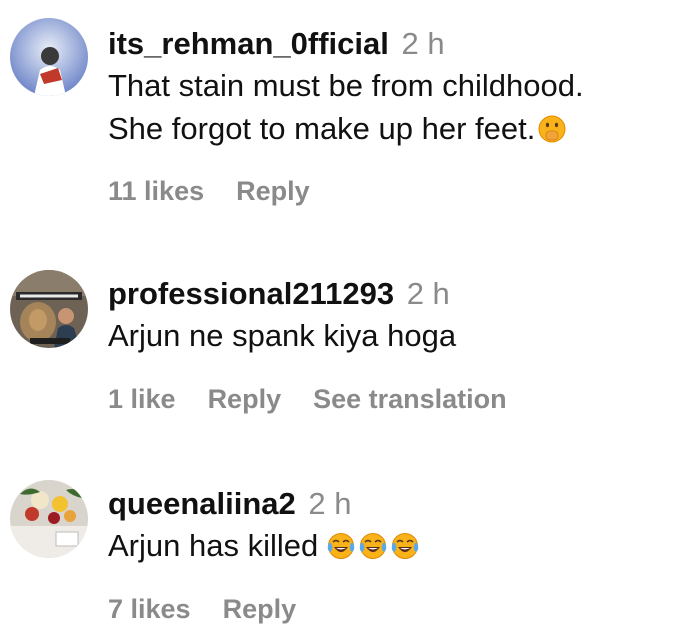 This screenshot has width=700, height=637. I want to click on likes-count: 7 likes, so click(149, 609).